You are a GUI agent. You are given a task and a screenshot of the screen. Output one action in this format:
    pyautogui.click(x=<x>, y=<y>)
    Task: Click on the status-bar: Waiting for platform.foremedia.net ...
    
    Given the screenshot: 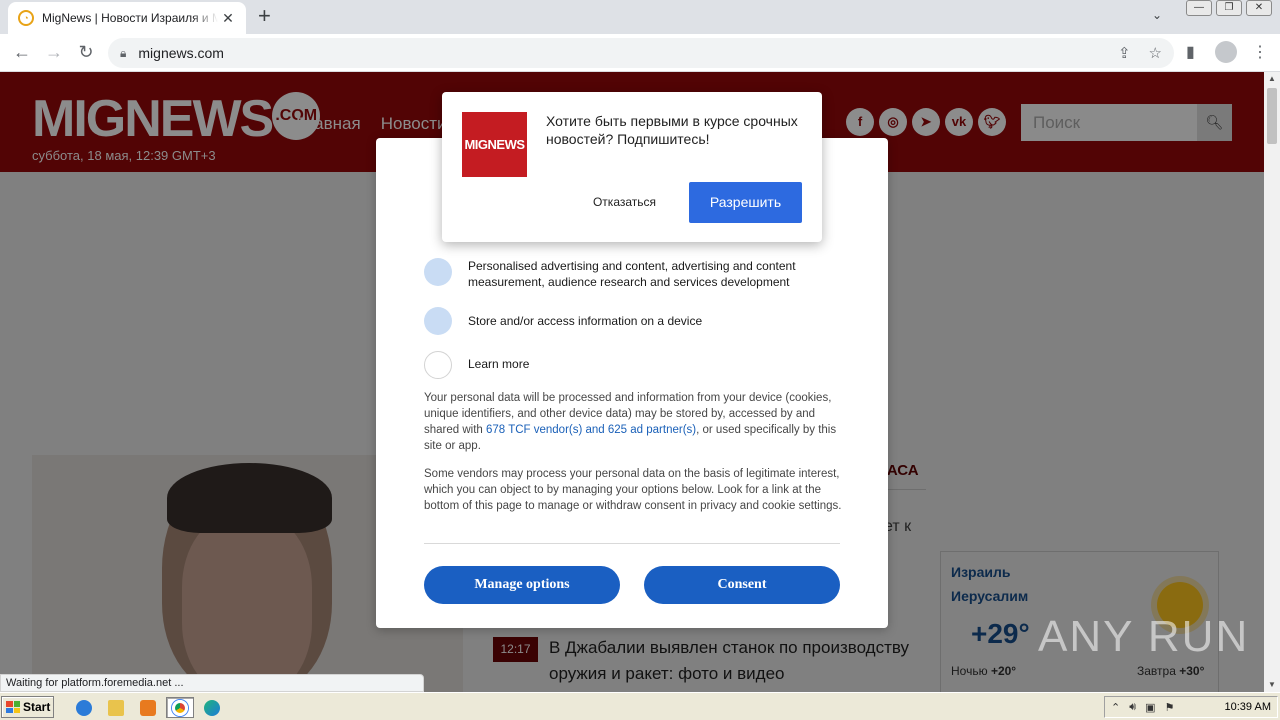 What is the action you would take?
    pyautogui.click(x=212, y=683)
    